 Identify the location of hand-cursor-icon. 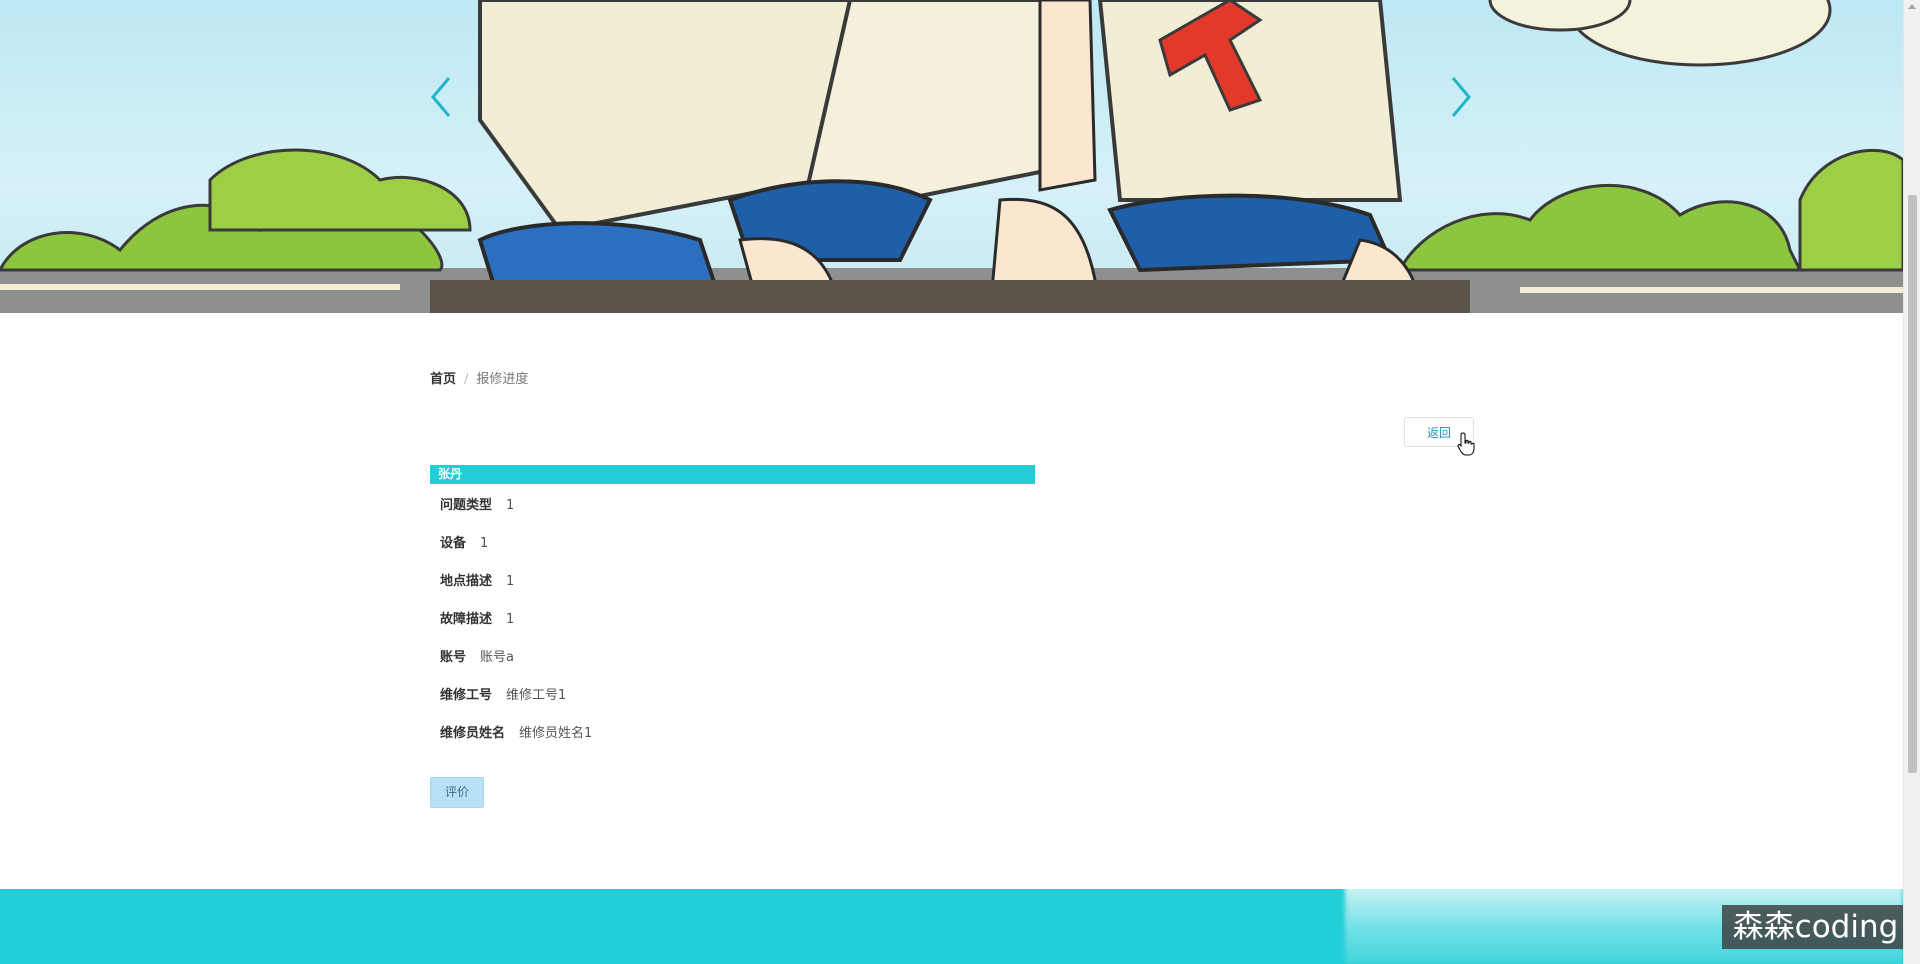
(1466, 444).